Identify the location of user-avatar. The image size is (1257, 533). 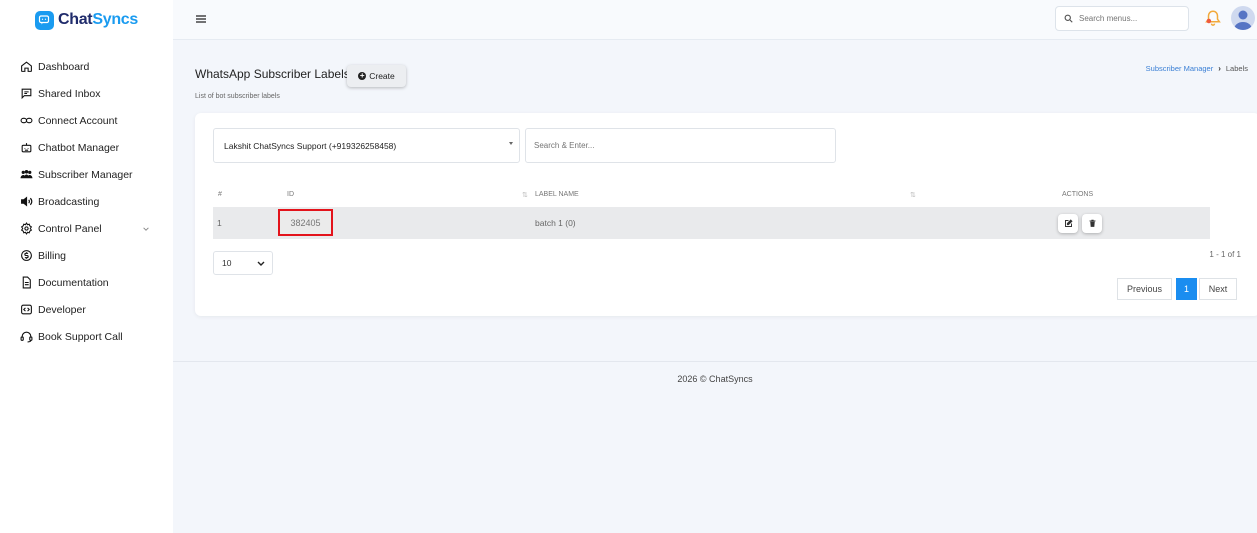
(1243, 18).